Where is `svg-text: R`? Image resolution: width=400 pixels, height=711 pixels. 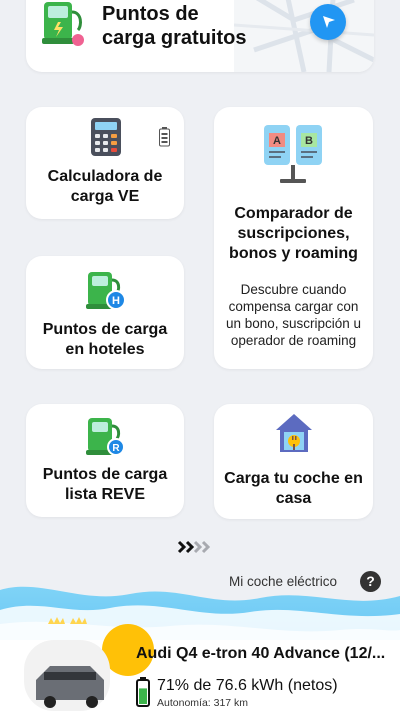 svg-text: R is located at coordinates (116, 448).